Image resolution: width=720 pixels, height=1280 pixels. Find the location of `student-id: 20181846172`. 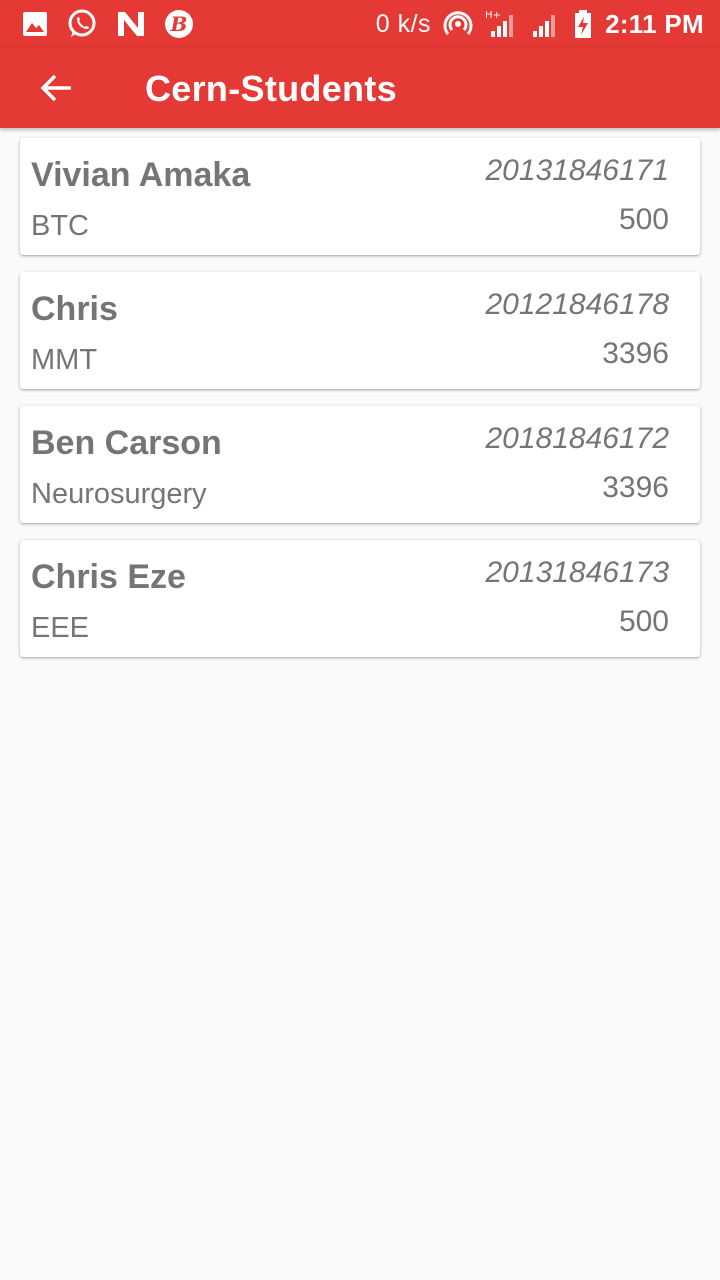

student-id: 20181846172 is located at coordinates (577, 438).